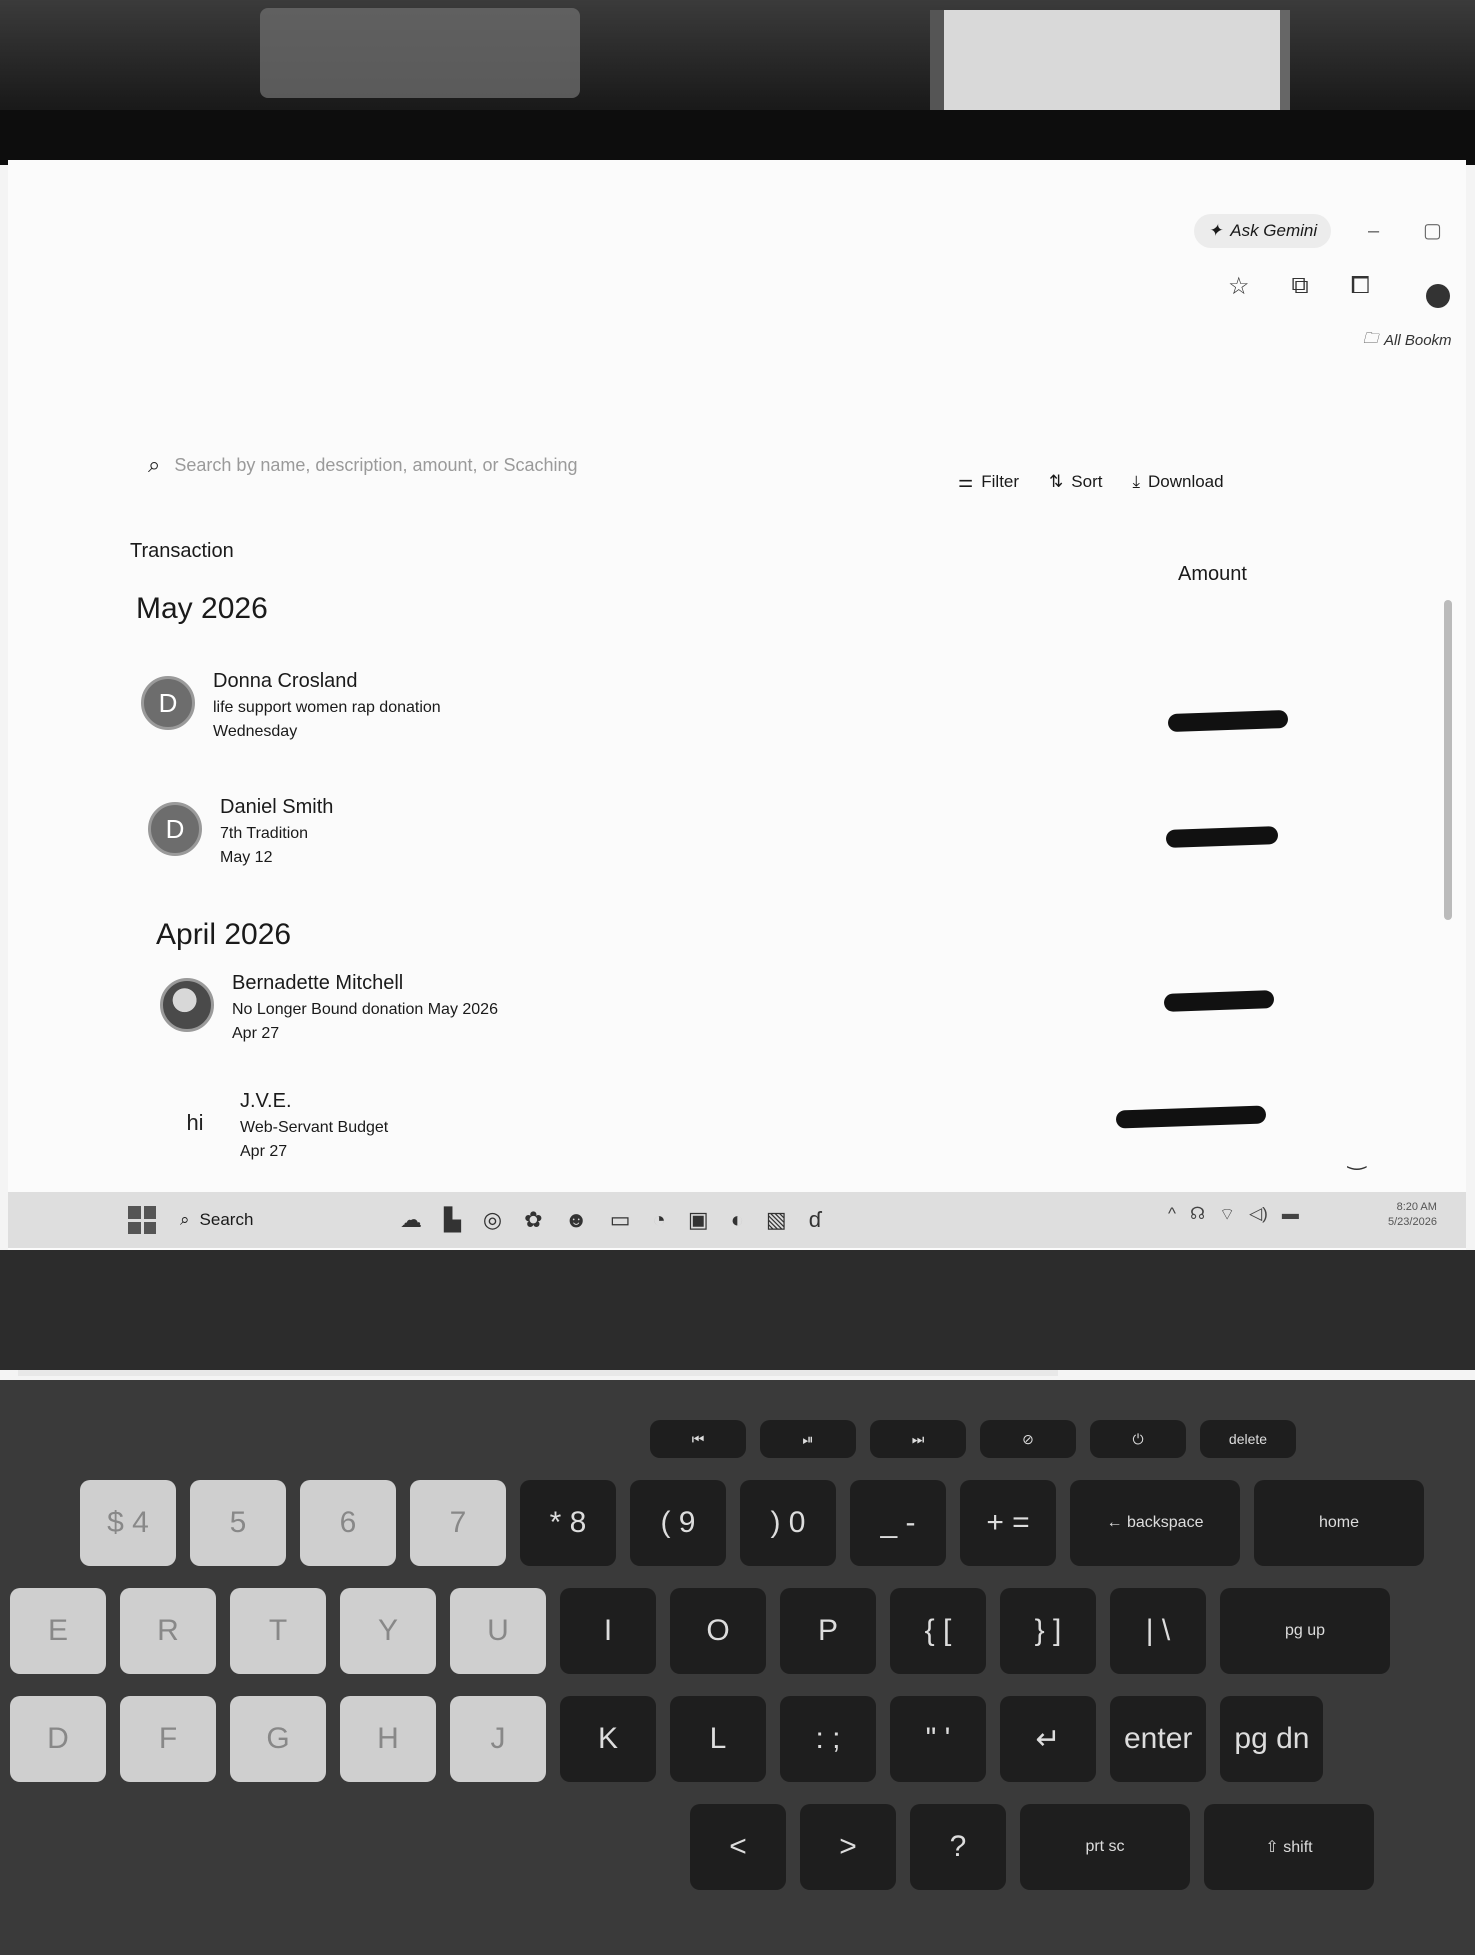 The height and width of the screenshot is (1955, 1475). I want to click on laptop-bezel-bottom, so click(737, 1310).